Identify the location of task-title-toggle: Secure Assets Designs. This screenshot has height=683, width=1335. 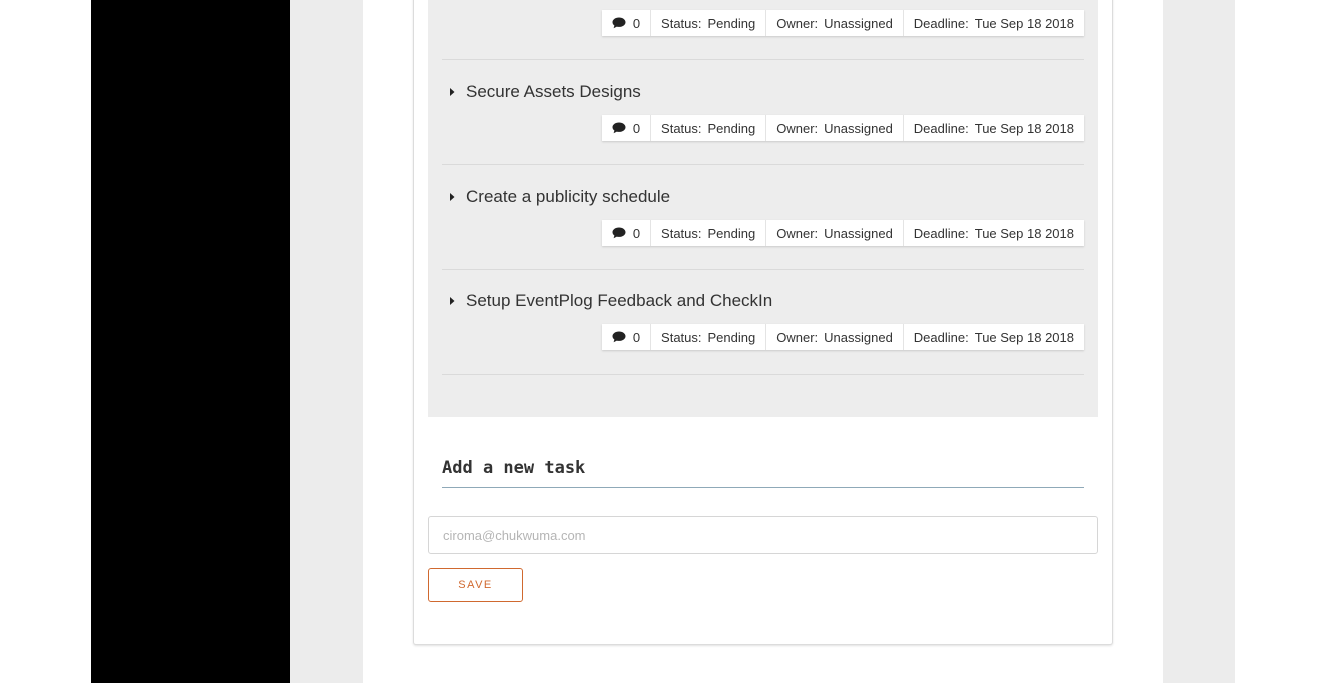
(541, 92).